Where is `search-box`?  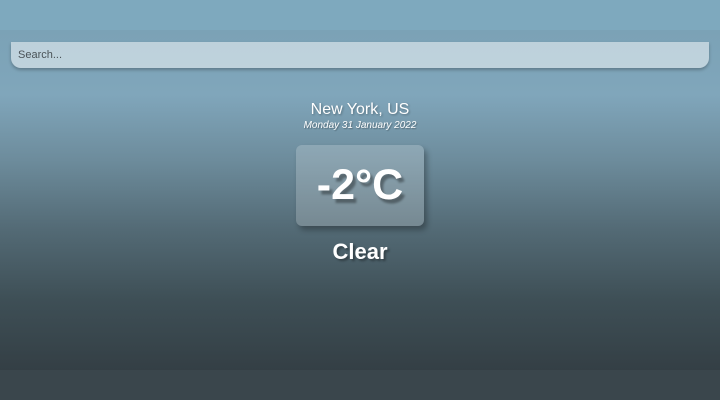
search-box is located at coordinates (360, 55).